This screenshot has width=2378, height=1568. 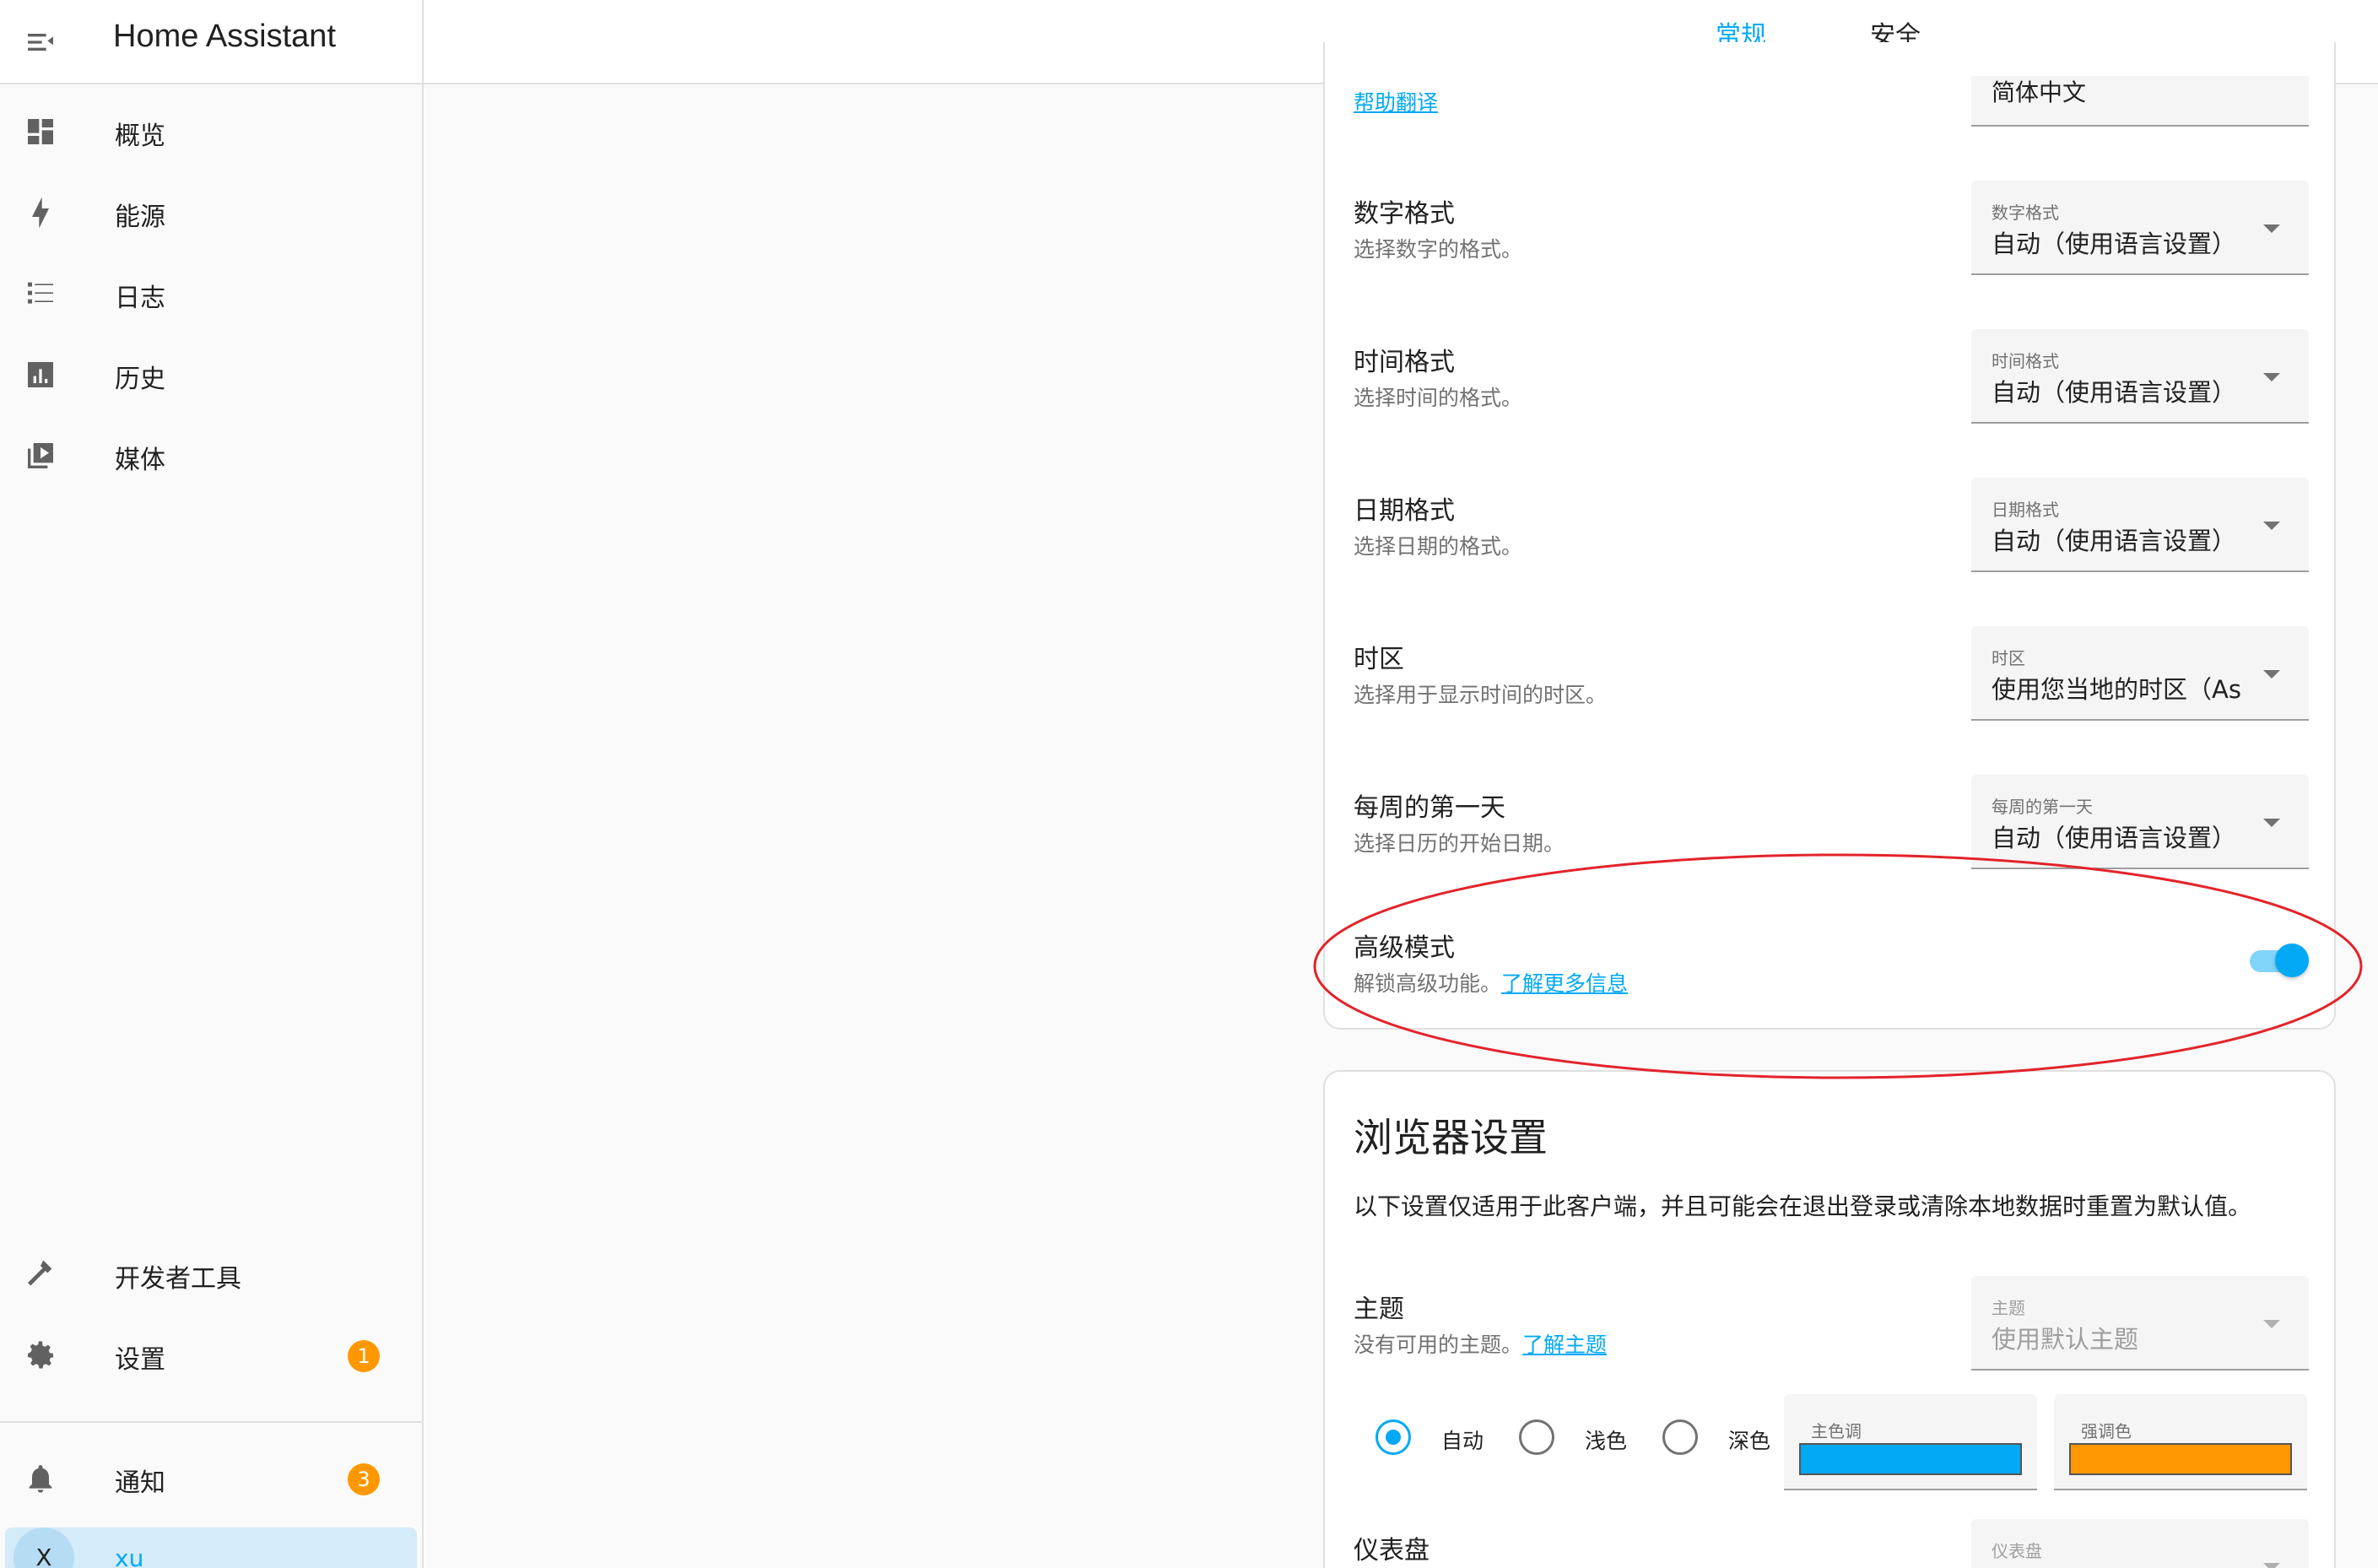 What do you see at coordinates (2025, 213) in the screenshot?
I see `select-label: 数字格式` at bounding box center [2025, 213].